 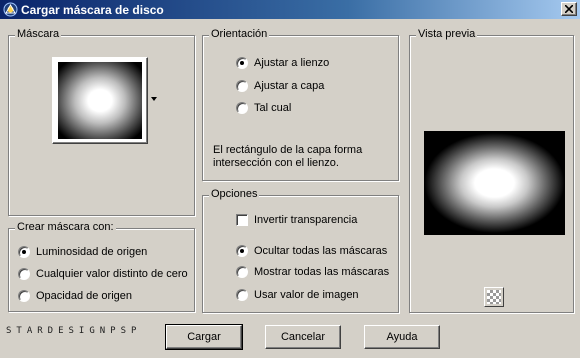 I want to click on transparency-toggle-button, so click(x=494, y=297).